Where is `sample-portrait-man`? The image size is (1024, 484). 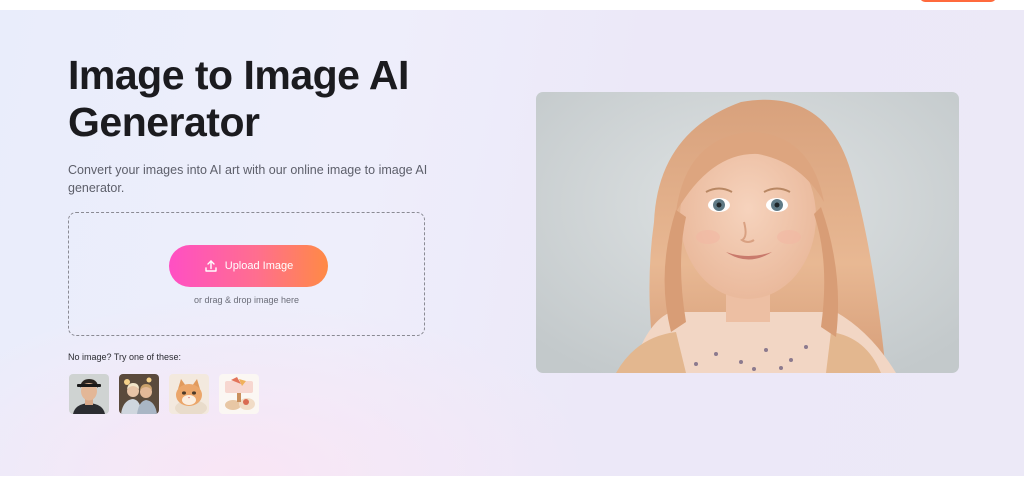 sample-portrait-man is located at coordinates (89, 394).